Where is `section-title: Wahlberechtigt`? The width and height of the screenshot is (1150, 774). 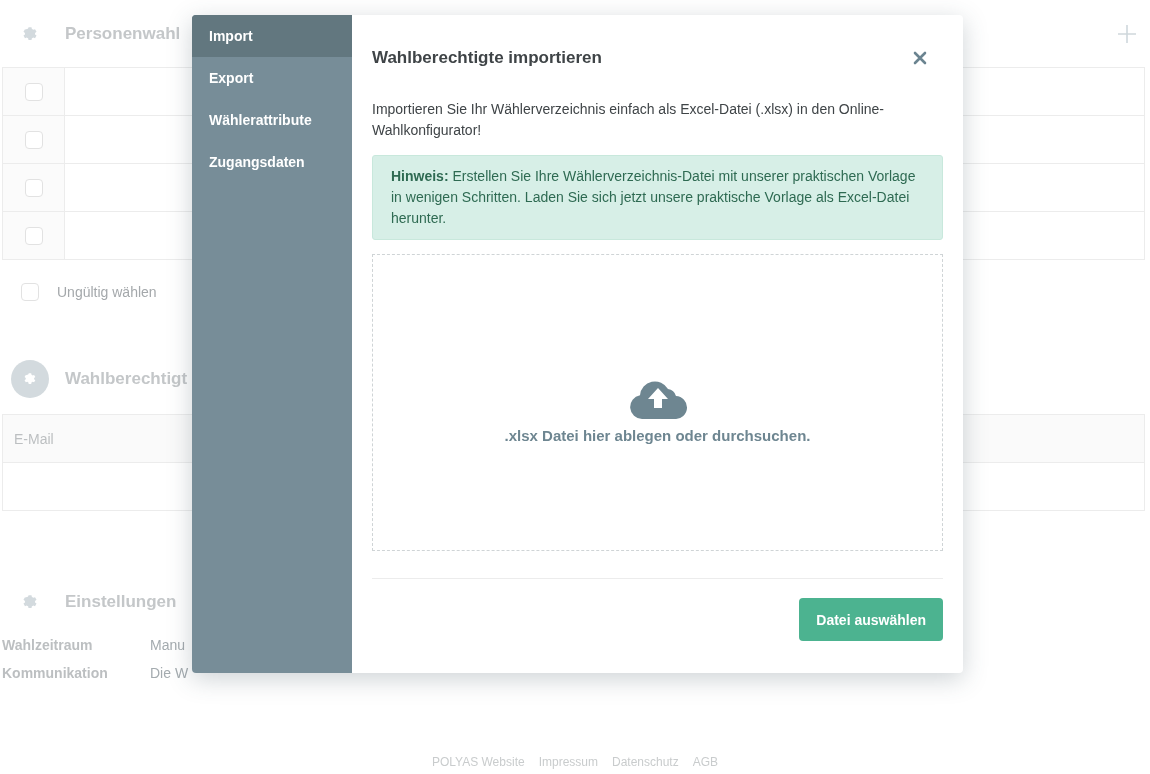 section-title: Wahlberechtigt is located at coordinates (126, 379).